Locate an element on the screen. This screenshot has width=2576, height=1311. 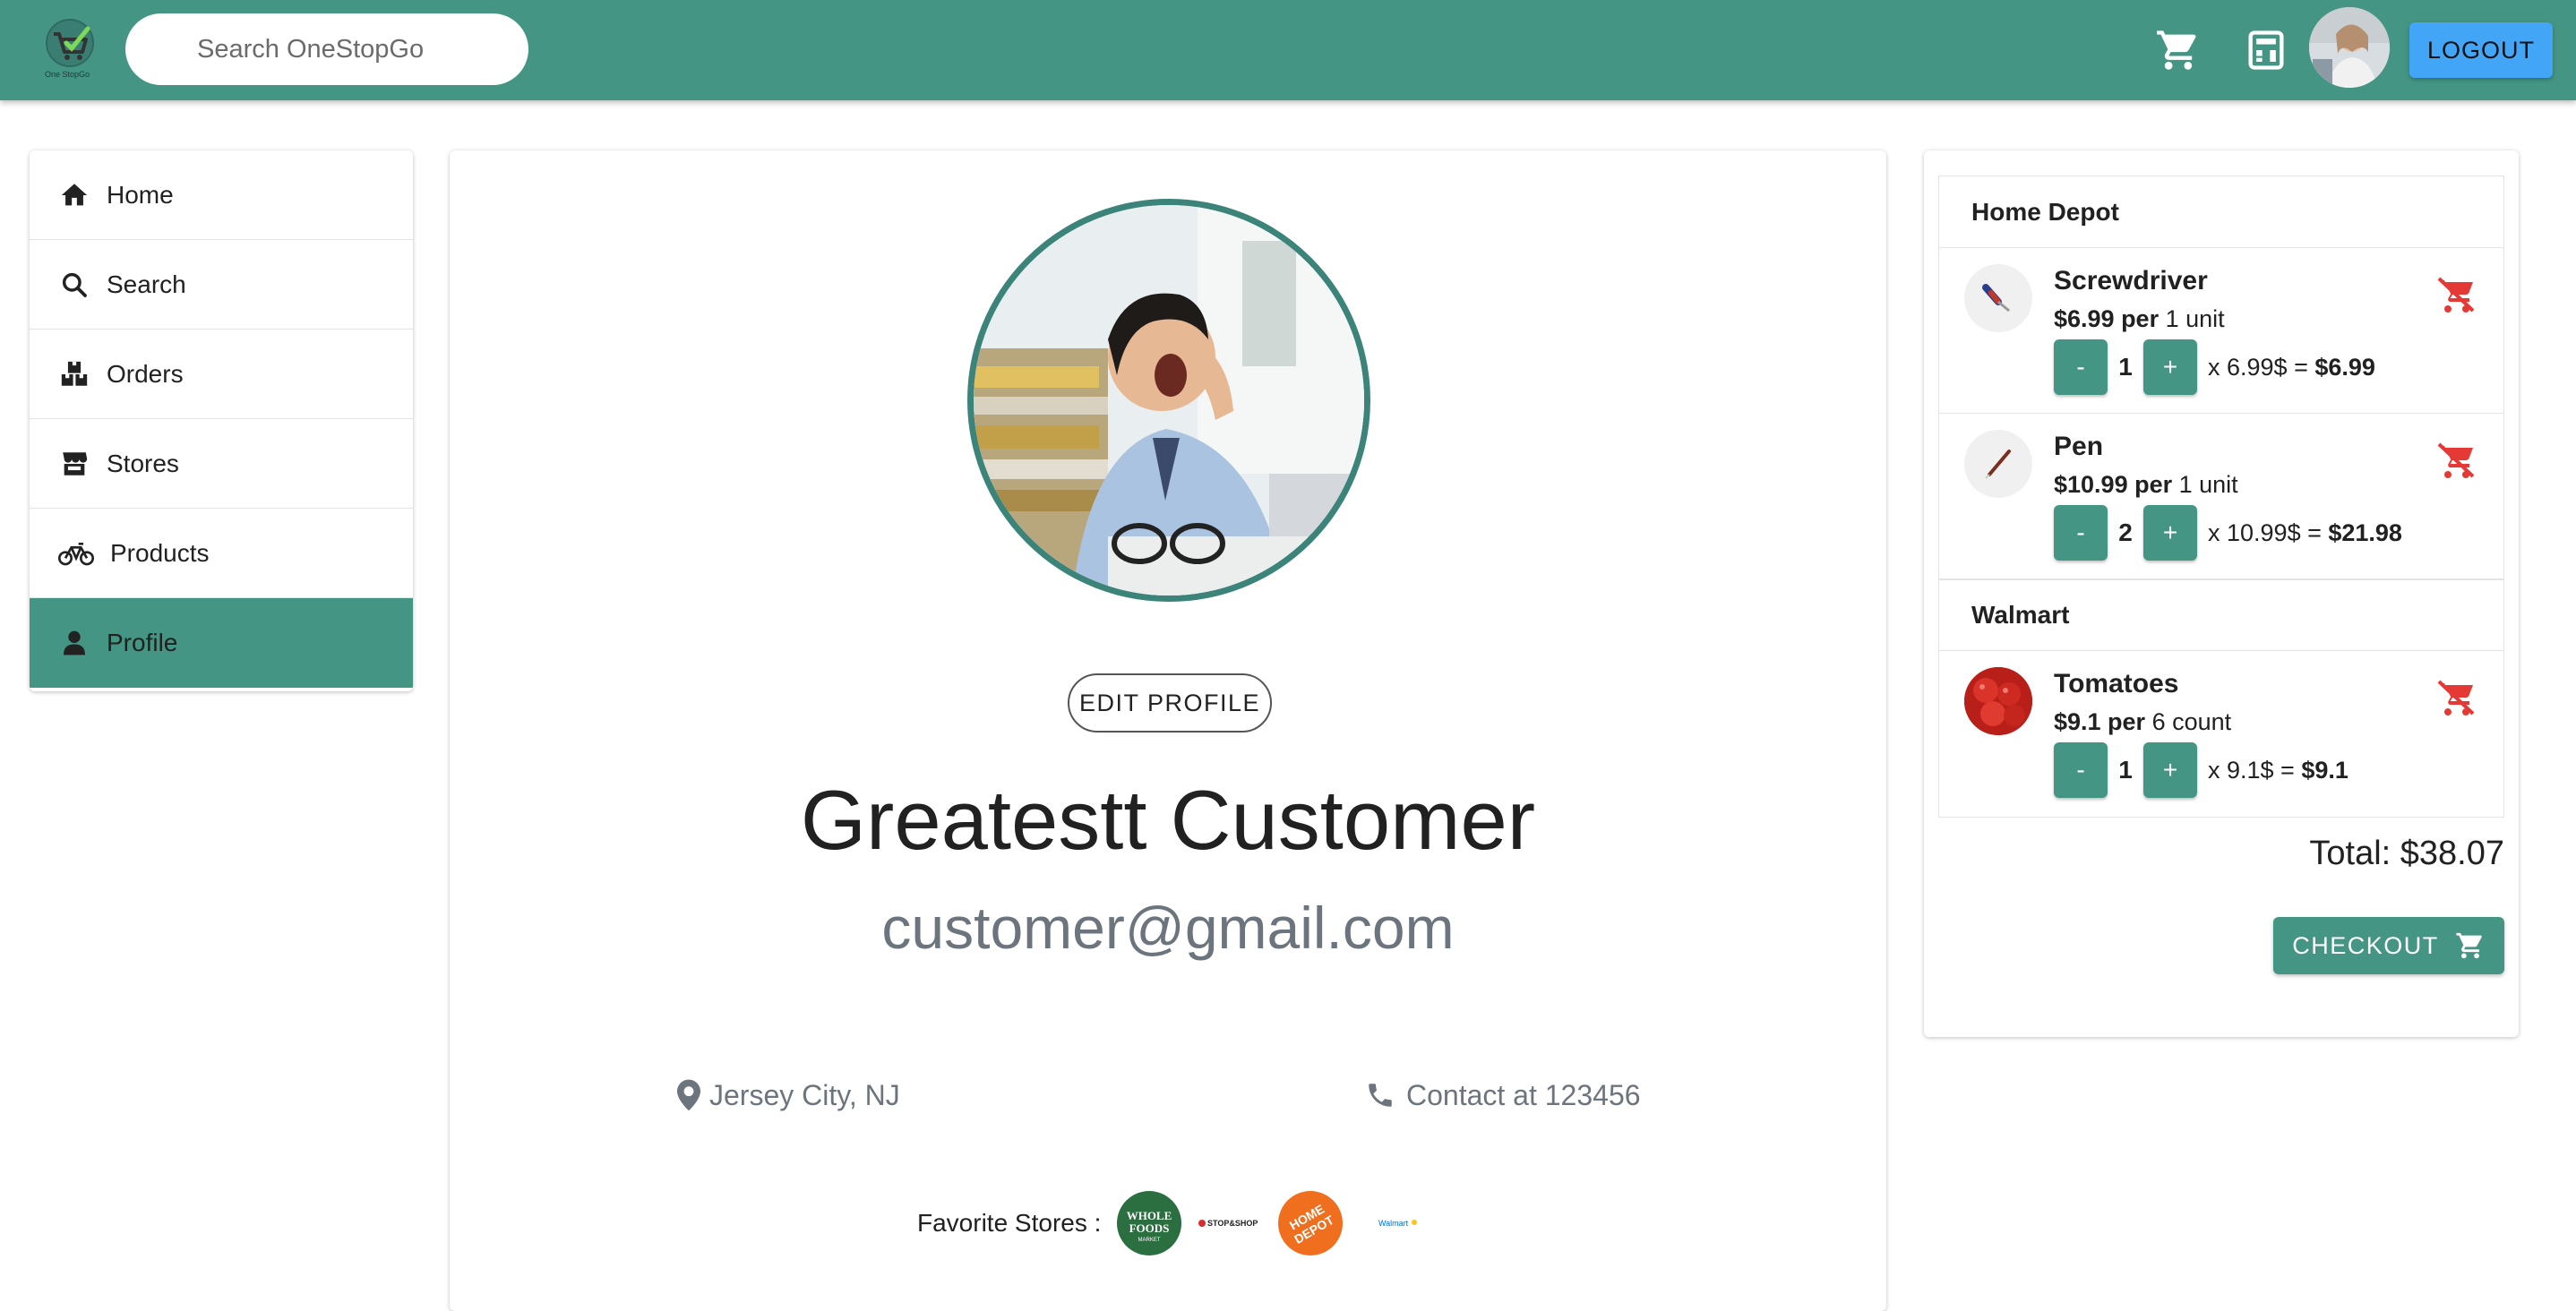
top-app-bar: One StopGo Search OneStopGo LOGOUT is located at coordinates (1288, 50).